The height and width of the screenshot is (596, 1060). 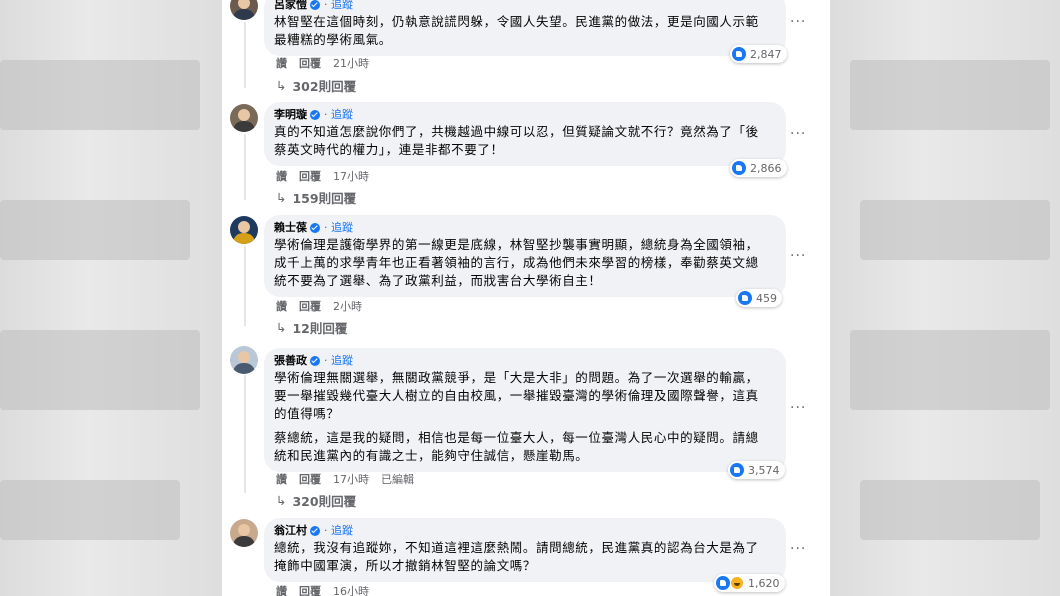 I want to click on reaction-count: 1,620, so click(x=749, y=583).